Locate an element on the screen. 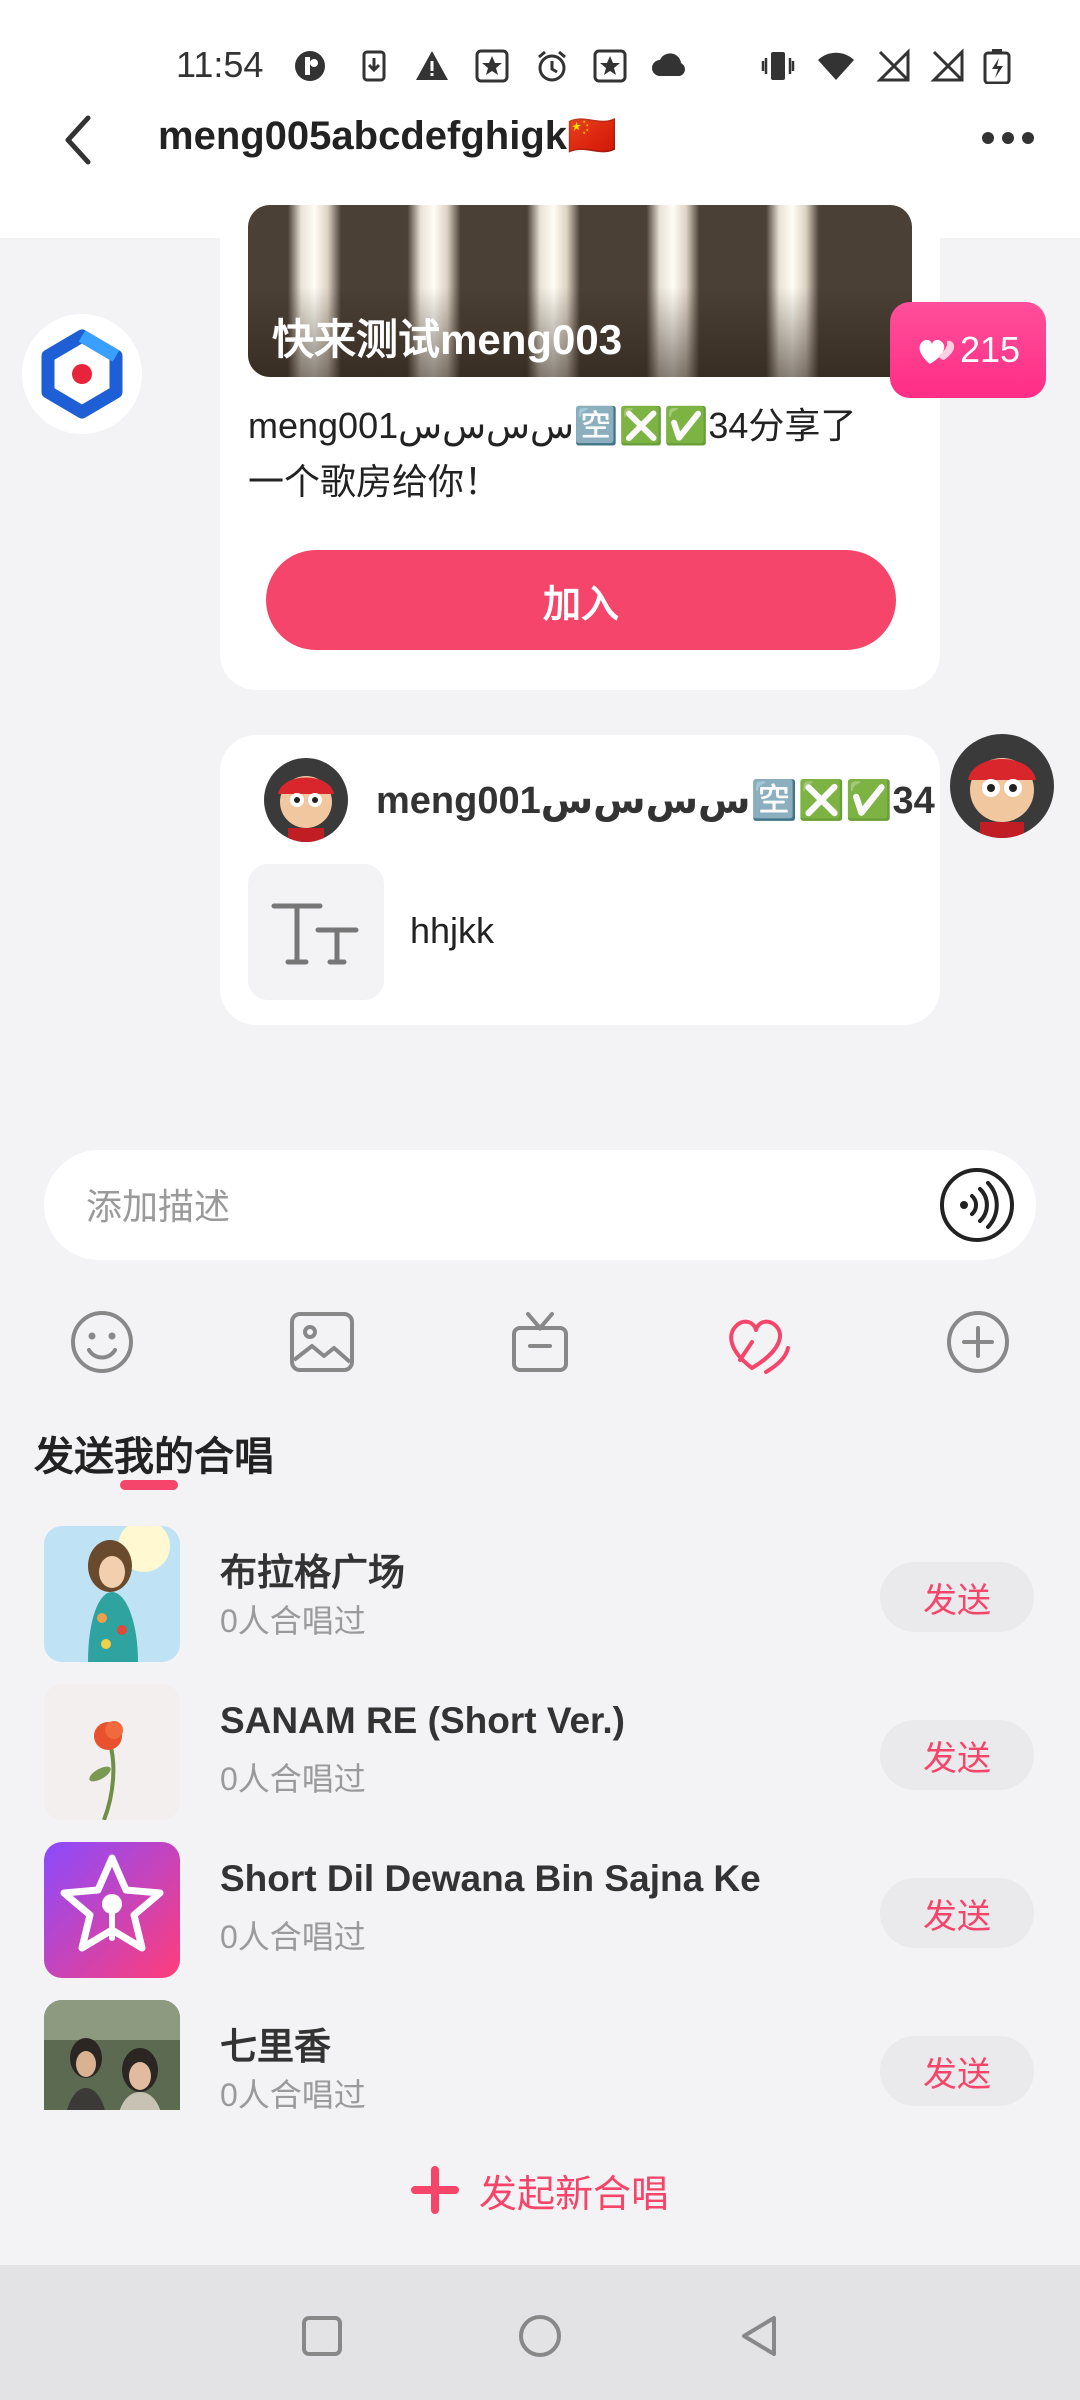 This screenshot has height=2400, width=1080. app-notification-icon is located at coordinates (310, 66).